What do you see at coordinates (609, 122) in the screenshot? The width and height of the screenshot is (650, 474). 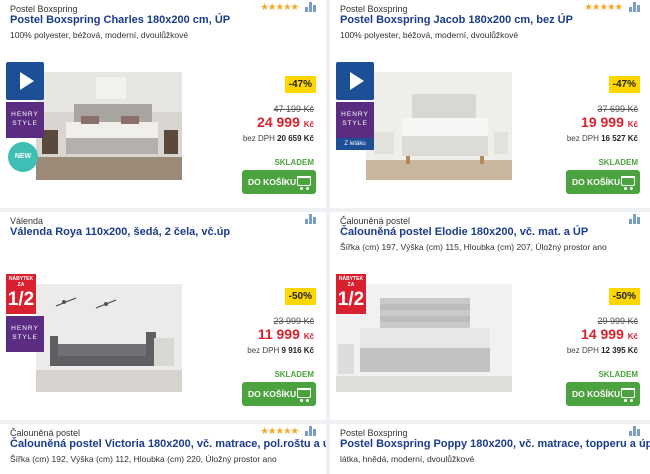 I see `current-price: 19 999 Kč` at bounding box center [609, 122].